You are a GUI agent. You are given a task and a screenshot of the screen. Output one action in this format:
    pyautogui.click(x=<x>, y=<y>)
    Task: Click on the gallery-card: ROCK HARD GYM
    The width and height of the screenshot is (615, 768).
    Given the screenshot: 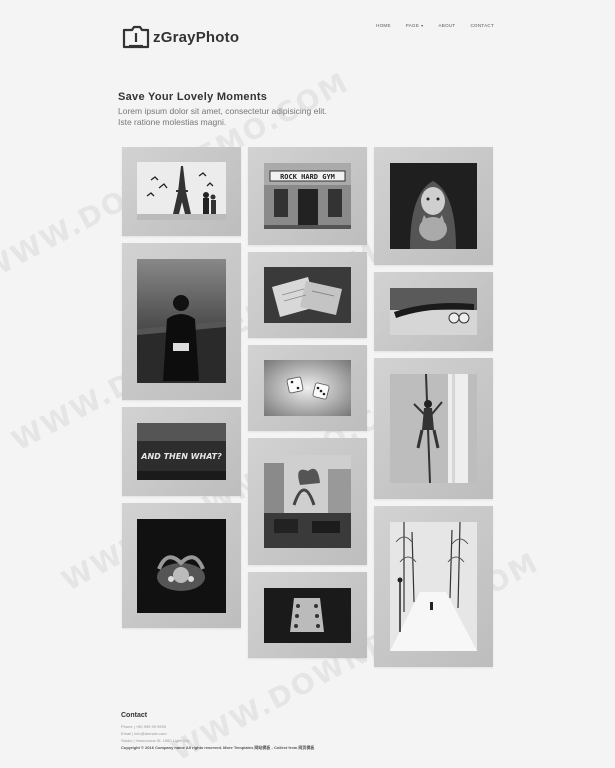 What is the action you would take?
    pyautogui.click(x=307, y=196)
    